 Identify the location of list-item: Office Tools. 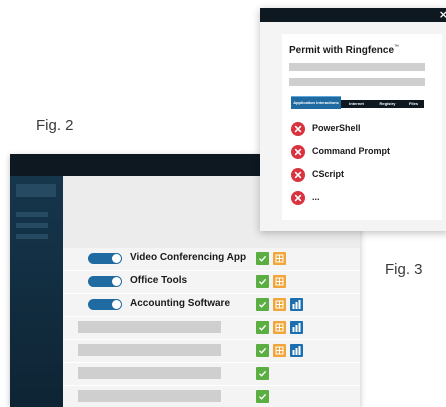
(211, 282).